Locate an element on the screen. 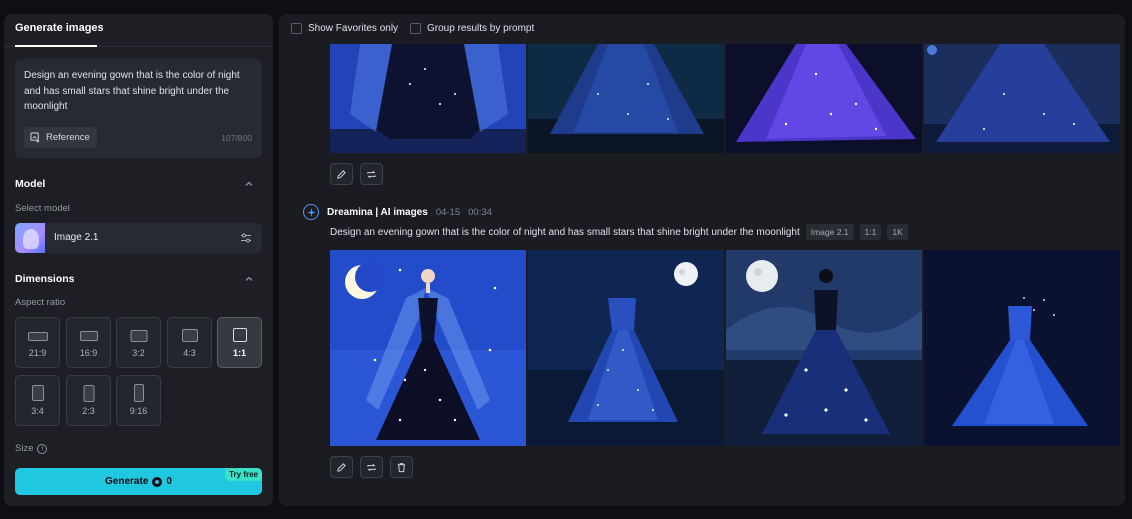 The height and width of the screenshot is (519, 1132). app-avatar is located at coordinates (311, 212).